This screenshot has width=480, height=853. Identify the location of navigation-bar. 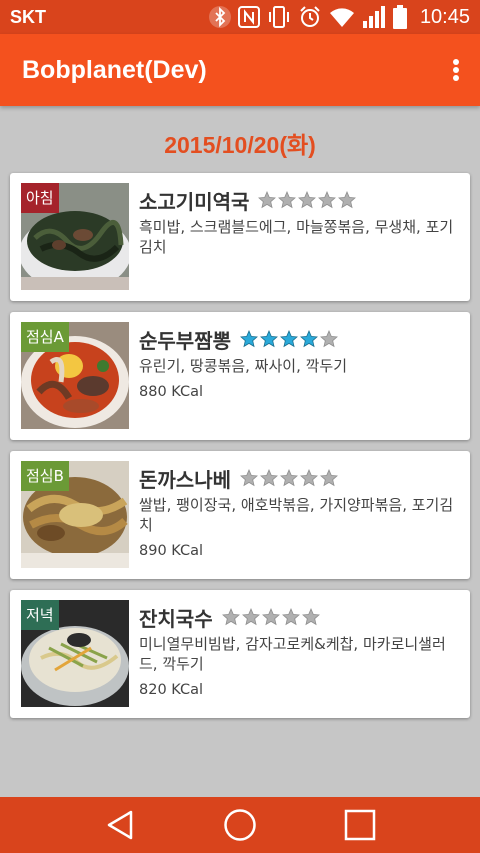
(240, 825).